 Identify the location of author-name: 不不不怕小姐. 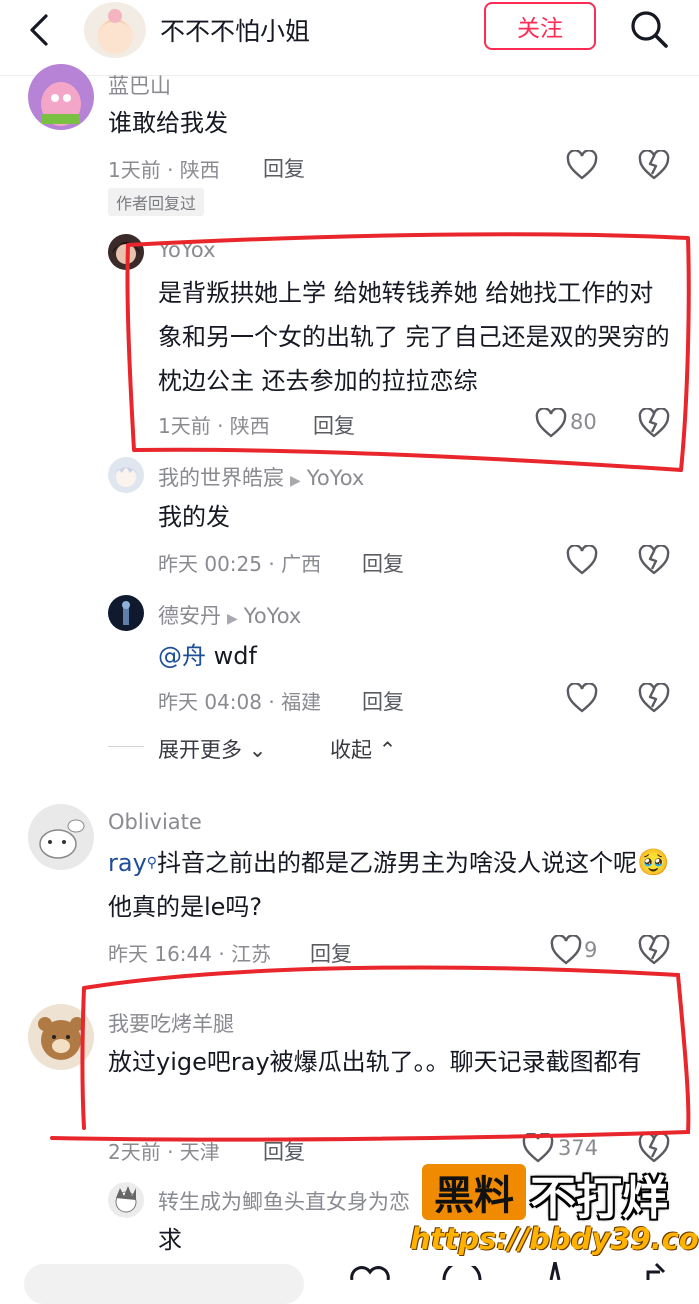
(235, 30).